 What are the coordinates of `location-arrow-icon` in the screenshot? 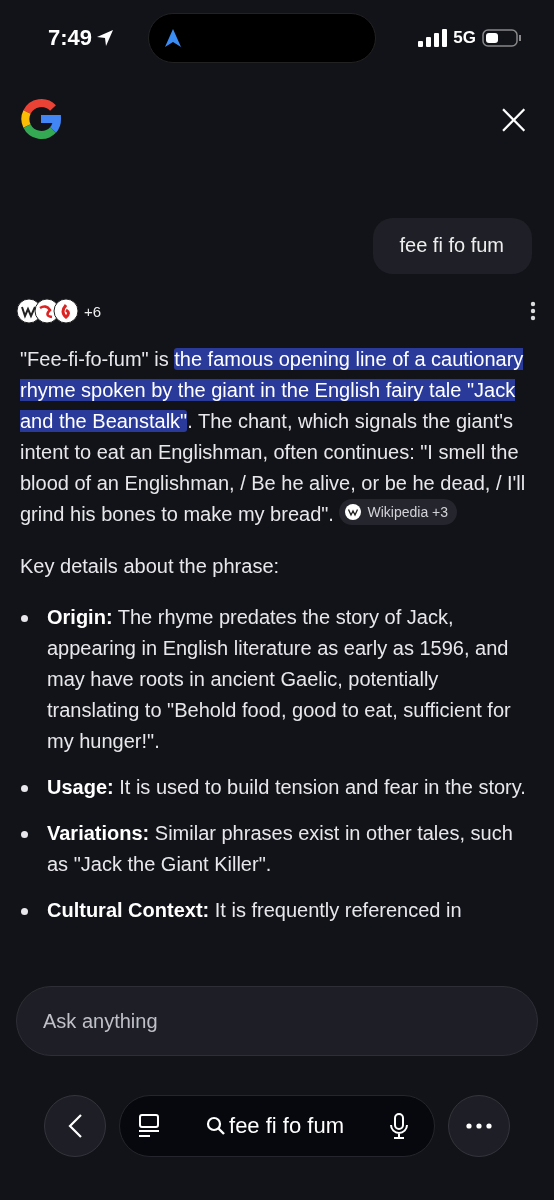 It's located at (105, 38).